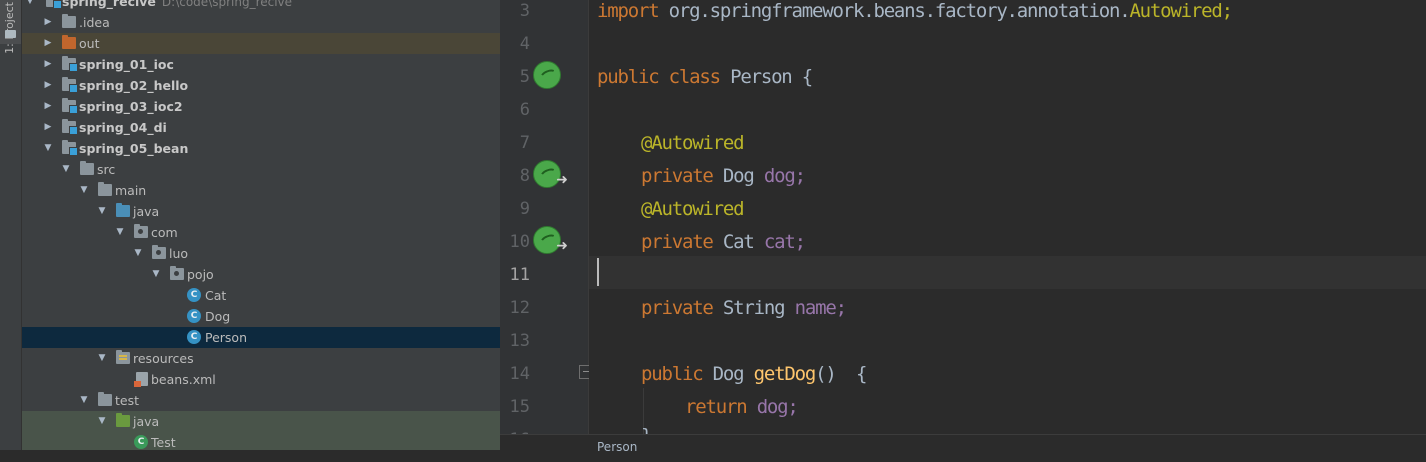 The image size is (1426, 462). What do you see at coordinates (261, 85) in the screenshot?
I see `tree-item-spring-02-hello: ▶ spring_02_hello` at bounding box center [261, 85].